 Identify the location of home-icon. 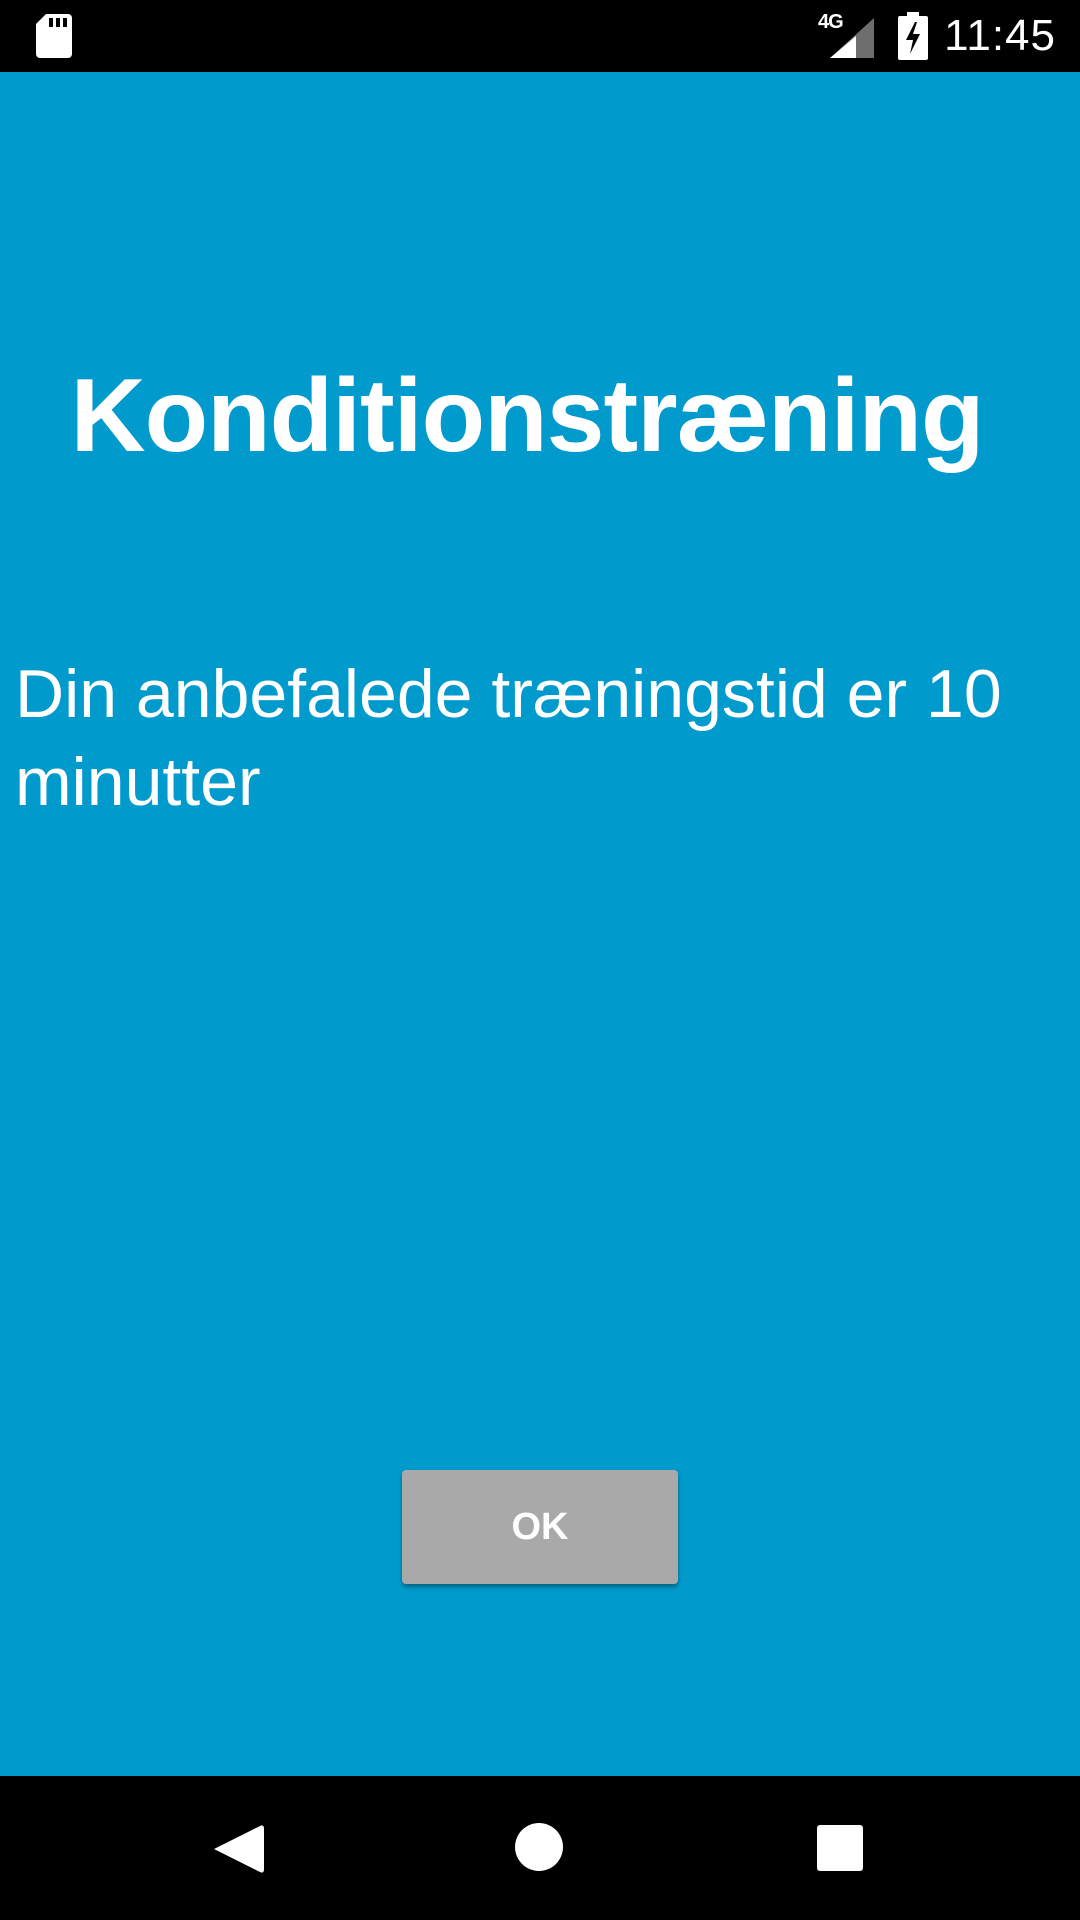
(539, 1847).